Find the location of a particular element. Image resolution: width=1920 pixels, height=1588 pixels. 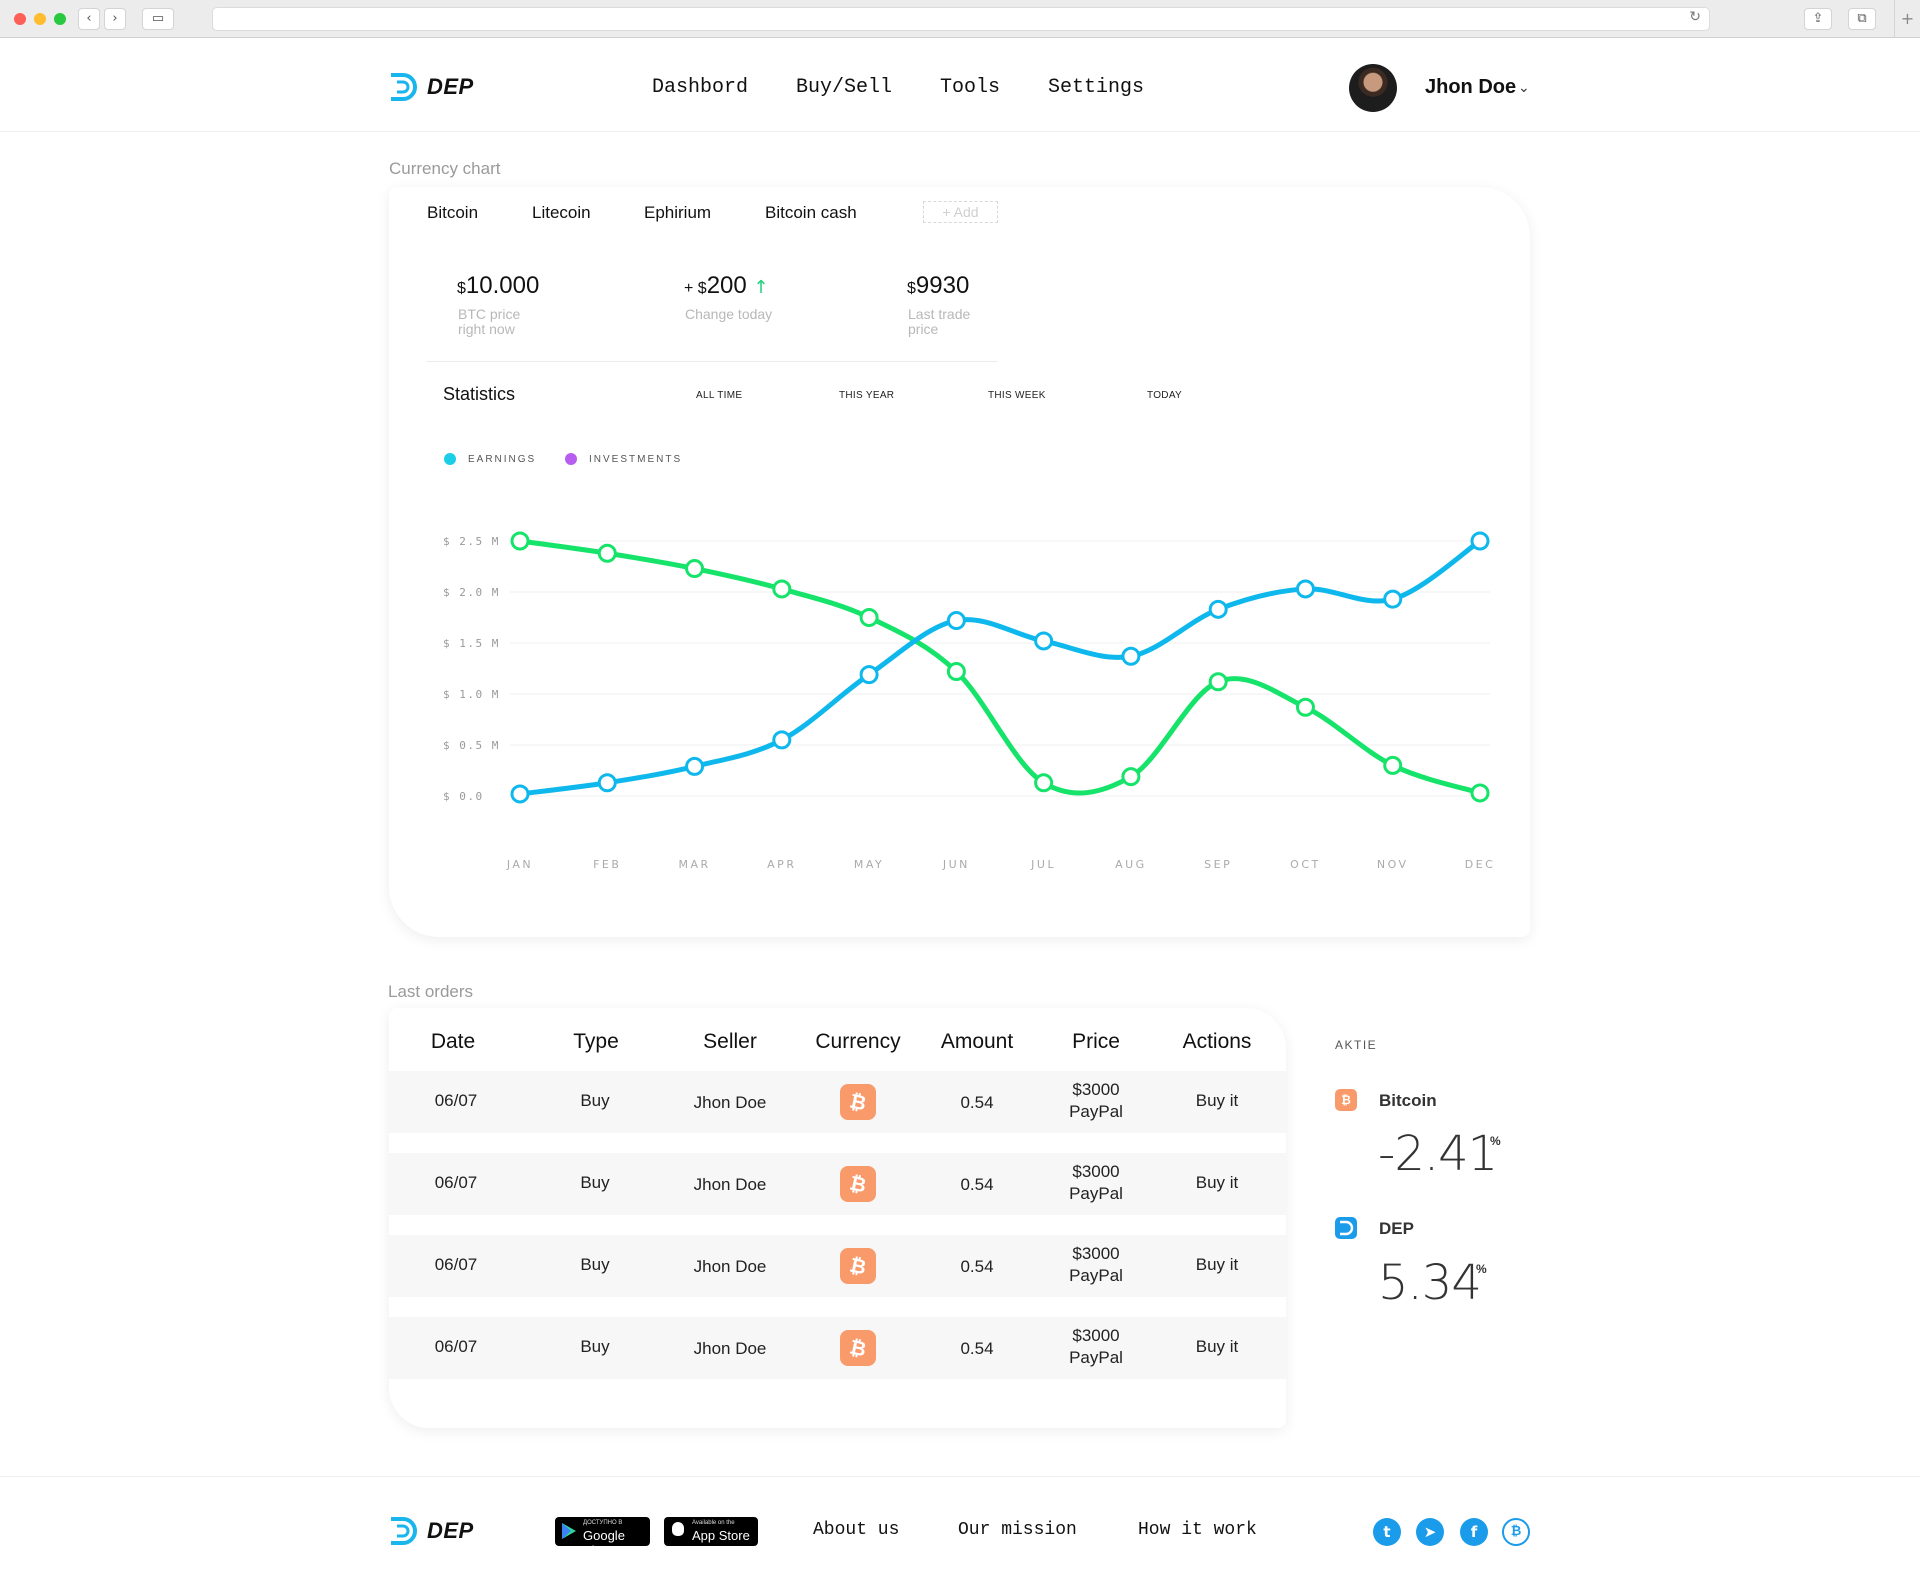

app-store-badge: Available on the App Store is located at coordinates (711, 1531).